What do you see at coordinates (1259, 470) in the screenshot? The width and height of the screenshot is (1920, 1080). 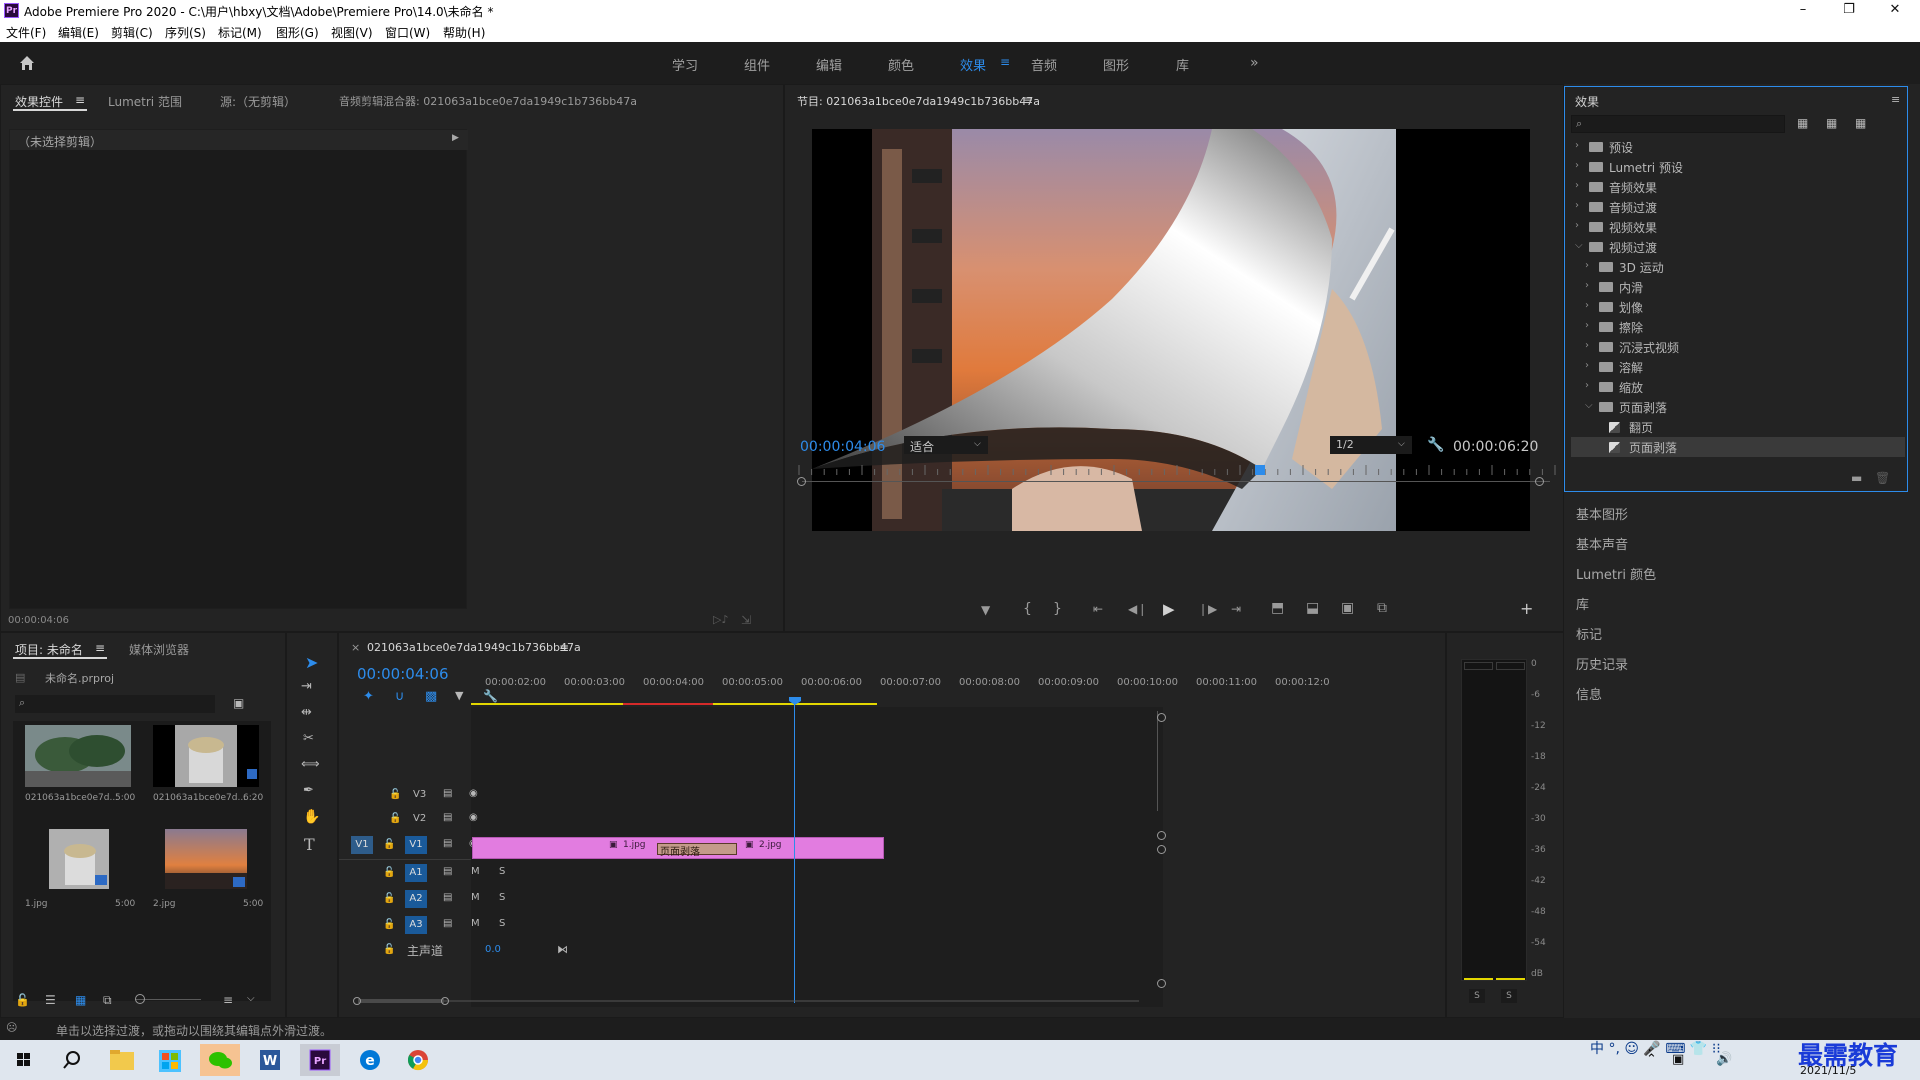 I see `program-playhead` at bounding box center [1259, 470].